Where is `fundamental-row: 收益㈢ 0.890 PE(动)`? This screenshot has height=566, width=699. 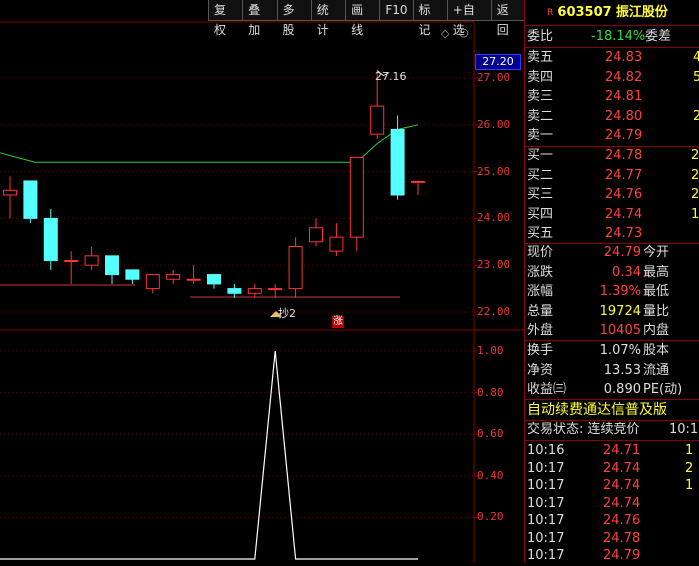
fundamental-row: 收益㈢ 0.890 PE(动) is located at coordinates (612, 390).